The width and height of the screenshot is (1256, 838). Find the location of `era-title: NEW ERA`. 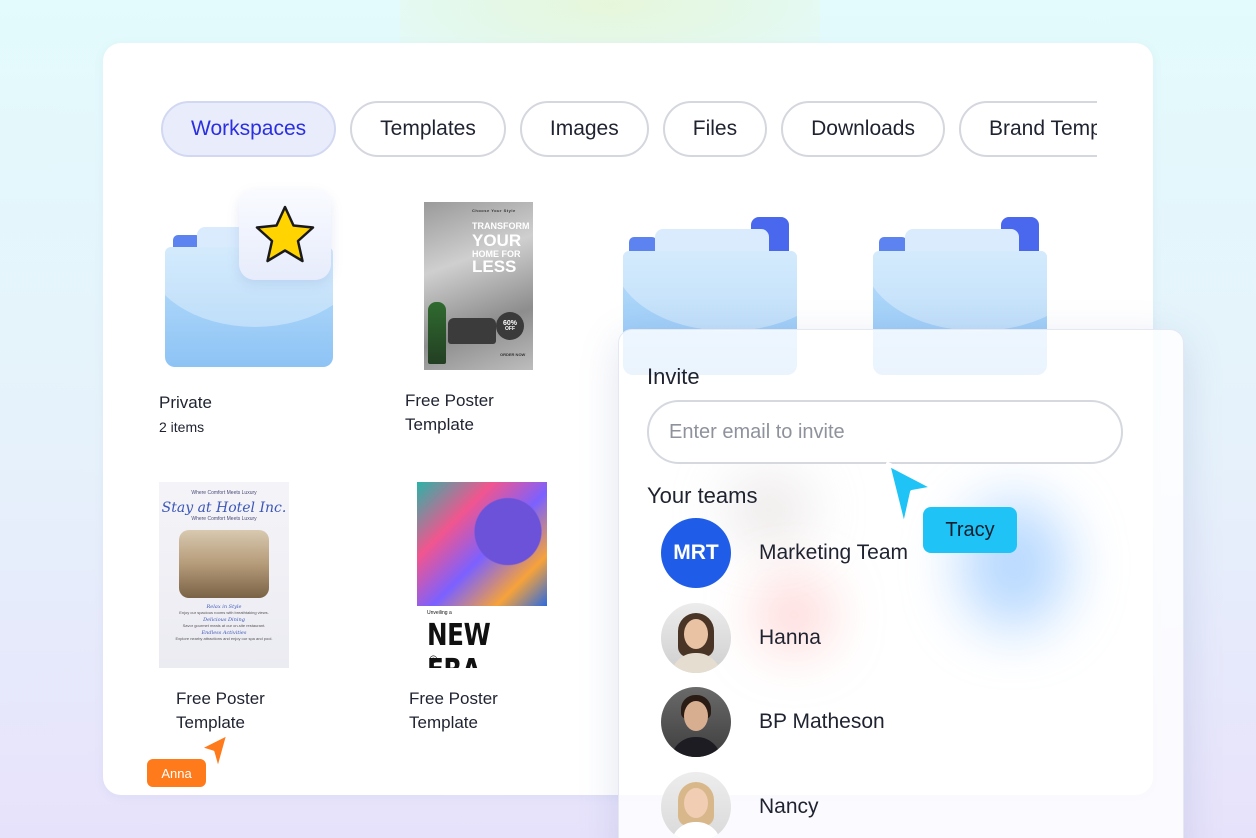

era-title: NEW ERA is located at coordinates (459, 643).